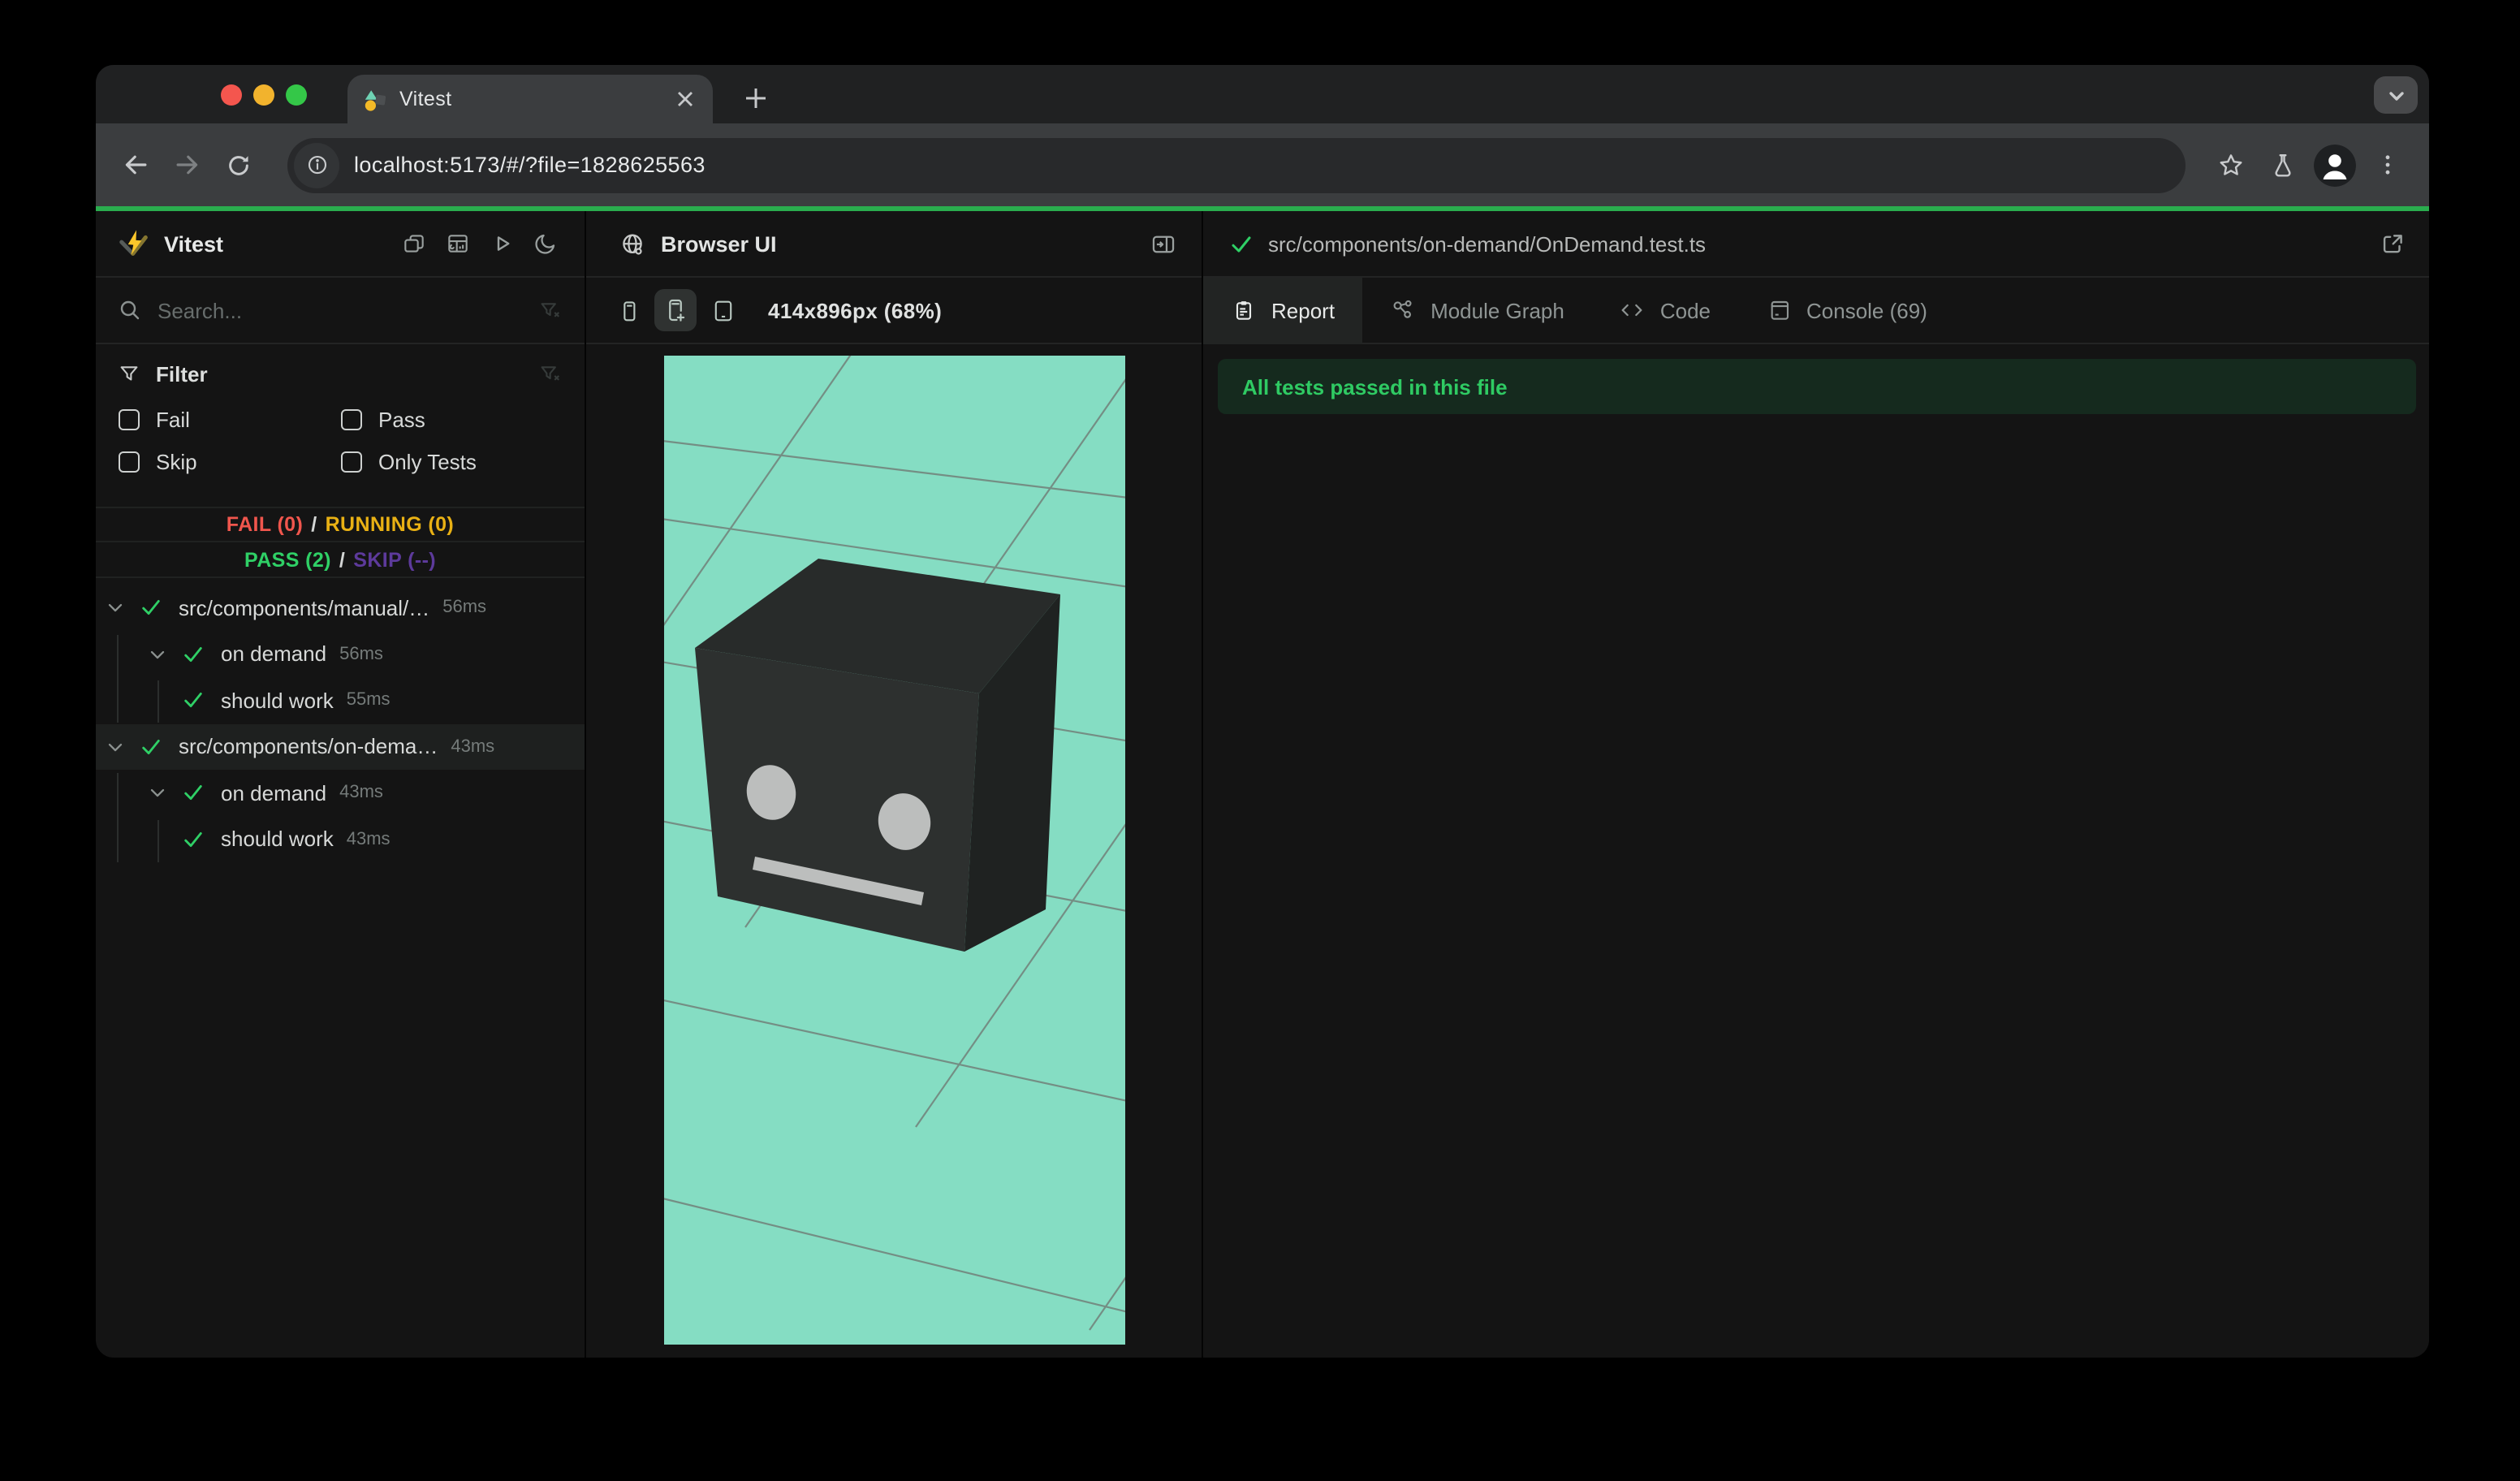  I want to click on clipboard-icon, so click(1244, 310).